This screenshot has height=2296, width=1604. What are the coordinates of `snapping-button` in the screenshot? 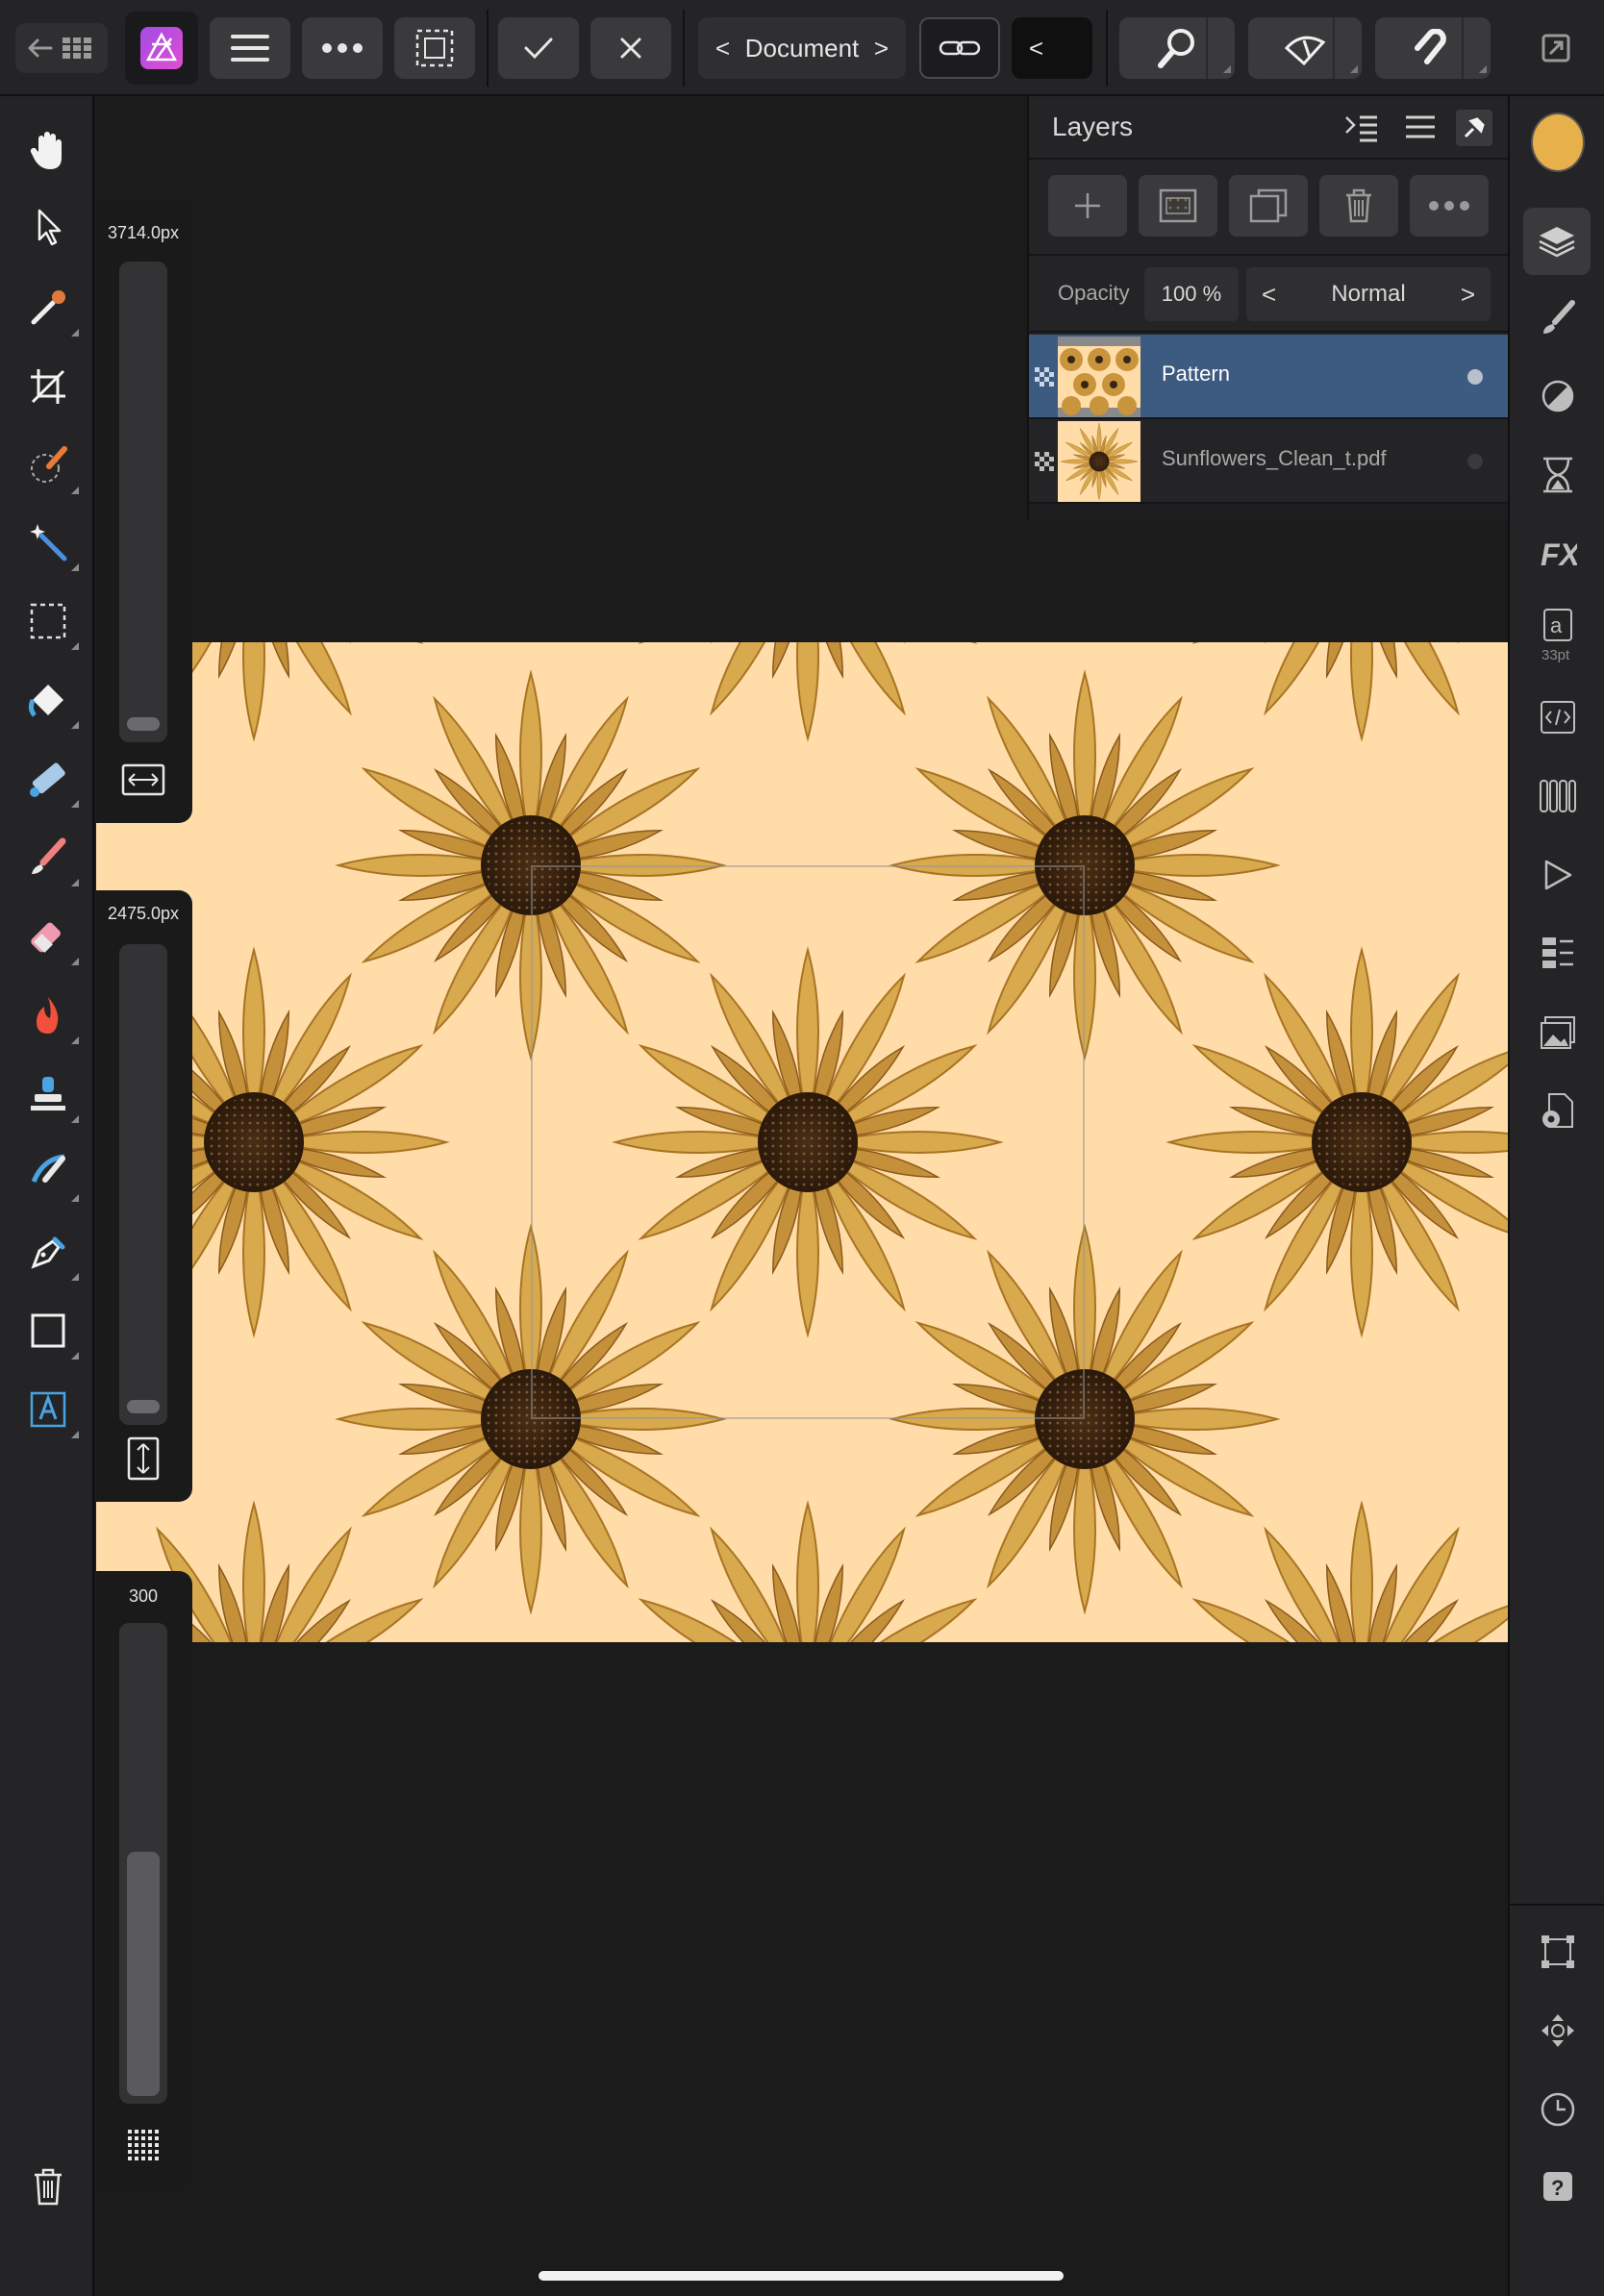 It's located at (1433, 48).